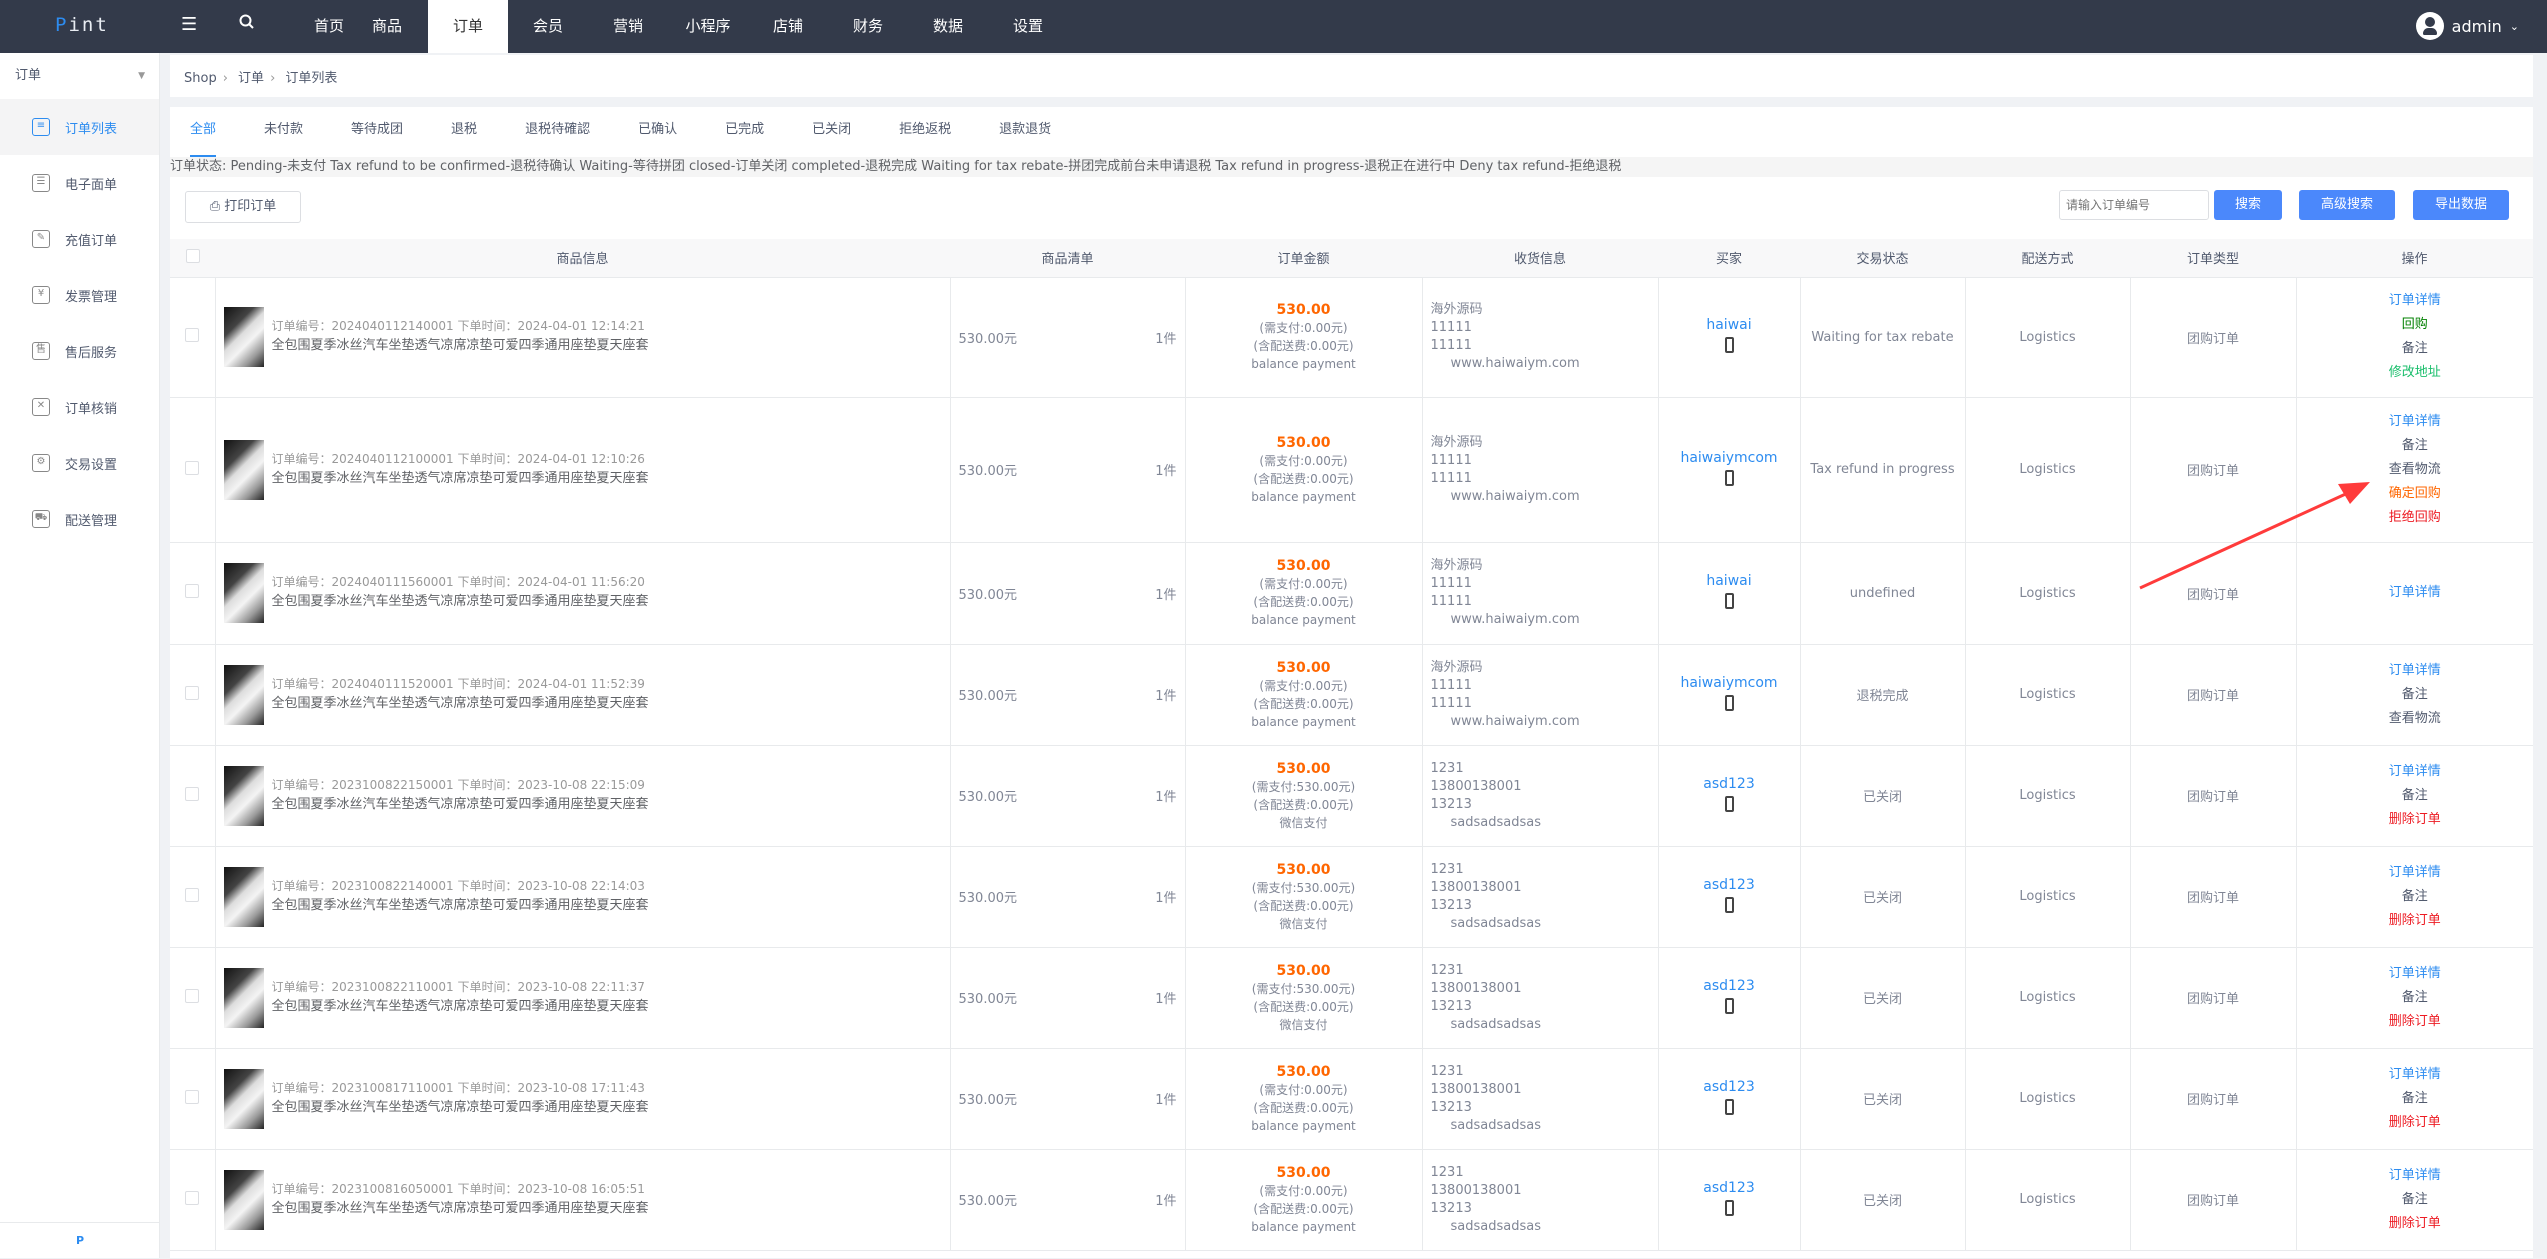 This screenshot has height=1259, width=2547. Describe the element at coordinates (79, 183) in the screenshot. I see `sidebar-item: ☰ 电子面单` at that location.